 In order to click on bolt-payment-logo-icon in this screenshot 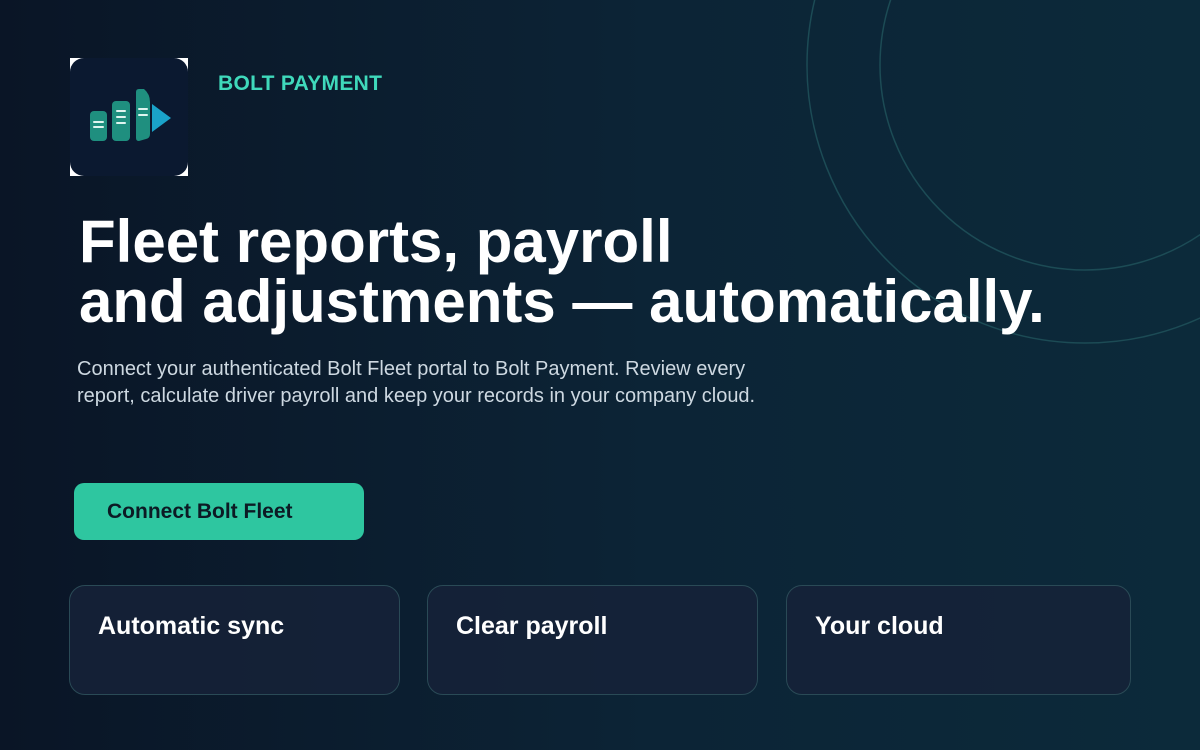, I will do `click(129, 117)`.